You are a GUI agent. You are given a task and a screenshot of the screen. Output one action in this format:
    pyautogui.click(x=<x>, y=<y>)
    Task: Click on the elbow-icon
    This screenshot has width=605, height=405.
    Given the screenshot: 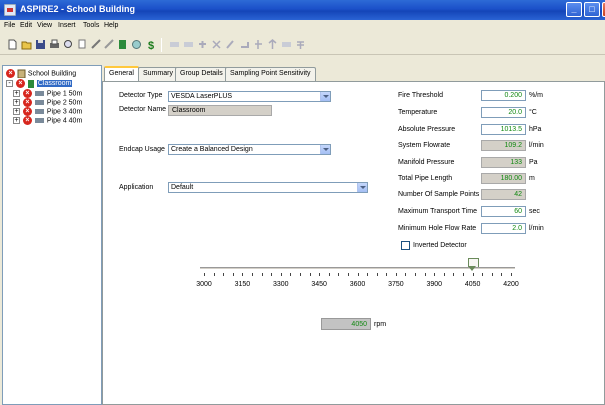 What is the action you would take?
    pyautogui.click(x=230, y=44)
    